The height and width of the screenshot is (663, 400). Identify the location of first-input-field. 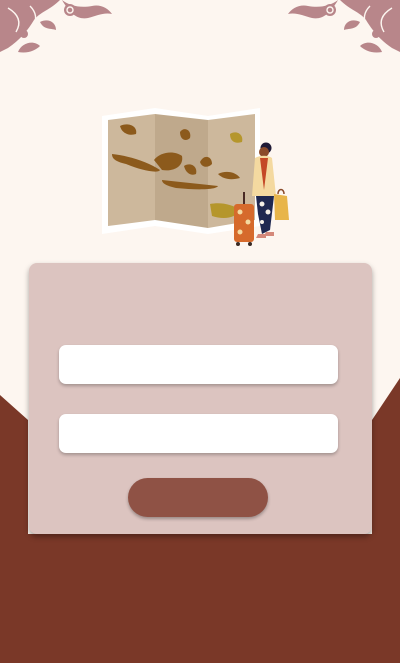
(198, 364).